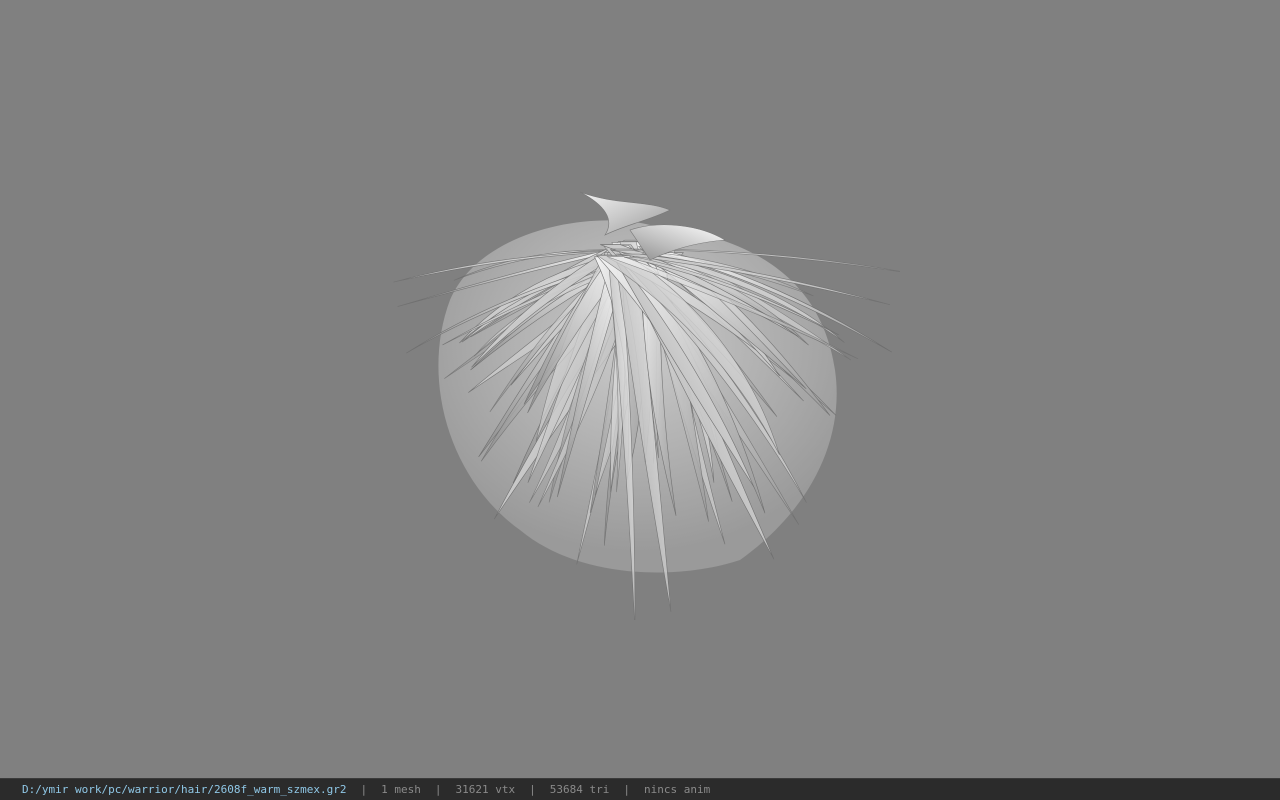 This screenshot has width=1280, height=800. Describe the element at coordinates (485, 789) in the screenshot. I see `vertex-count: 31621 vtx` at that location.